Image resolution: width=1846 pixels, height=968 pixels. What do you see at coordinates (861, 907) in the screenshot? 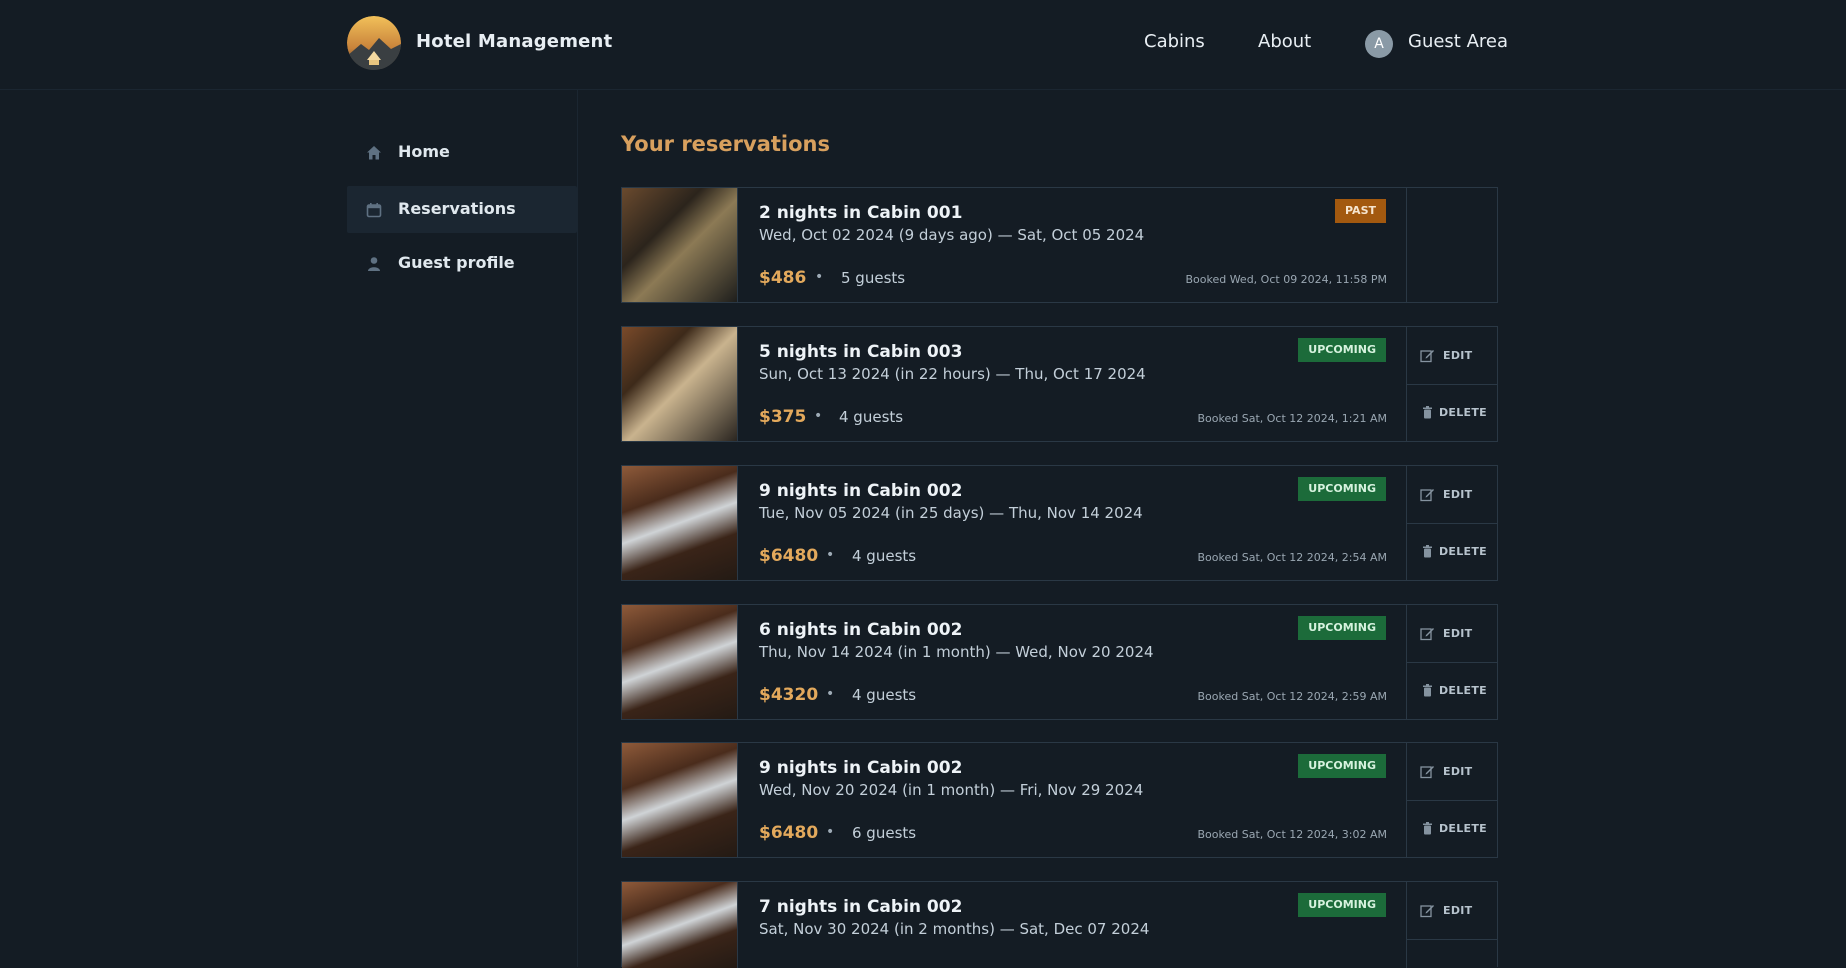
I see `reservation-title: 7 nights in Cabin 002` at bounding box center [861, 907].